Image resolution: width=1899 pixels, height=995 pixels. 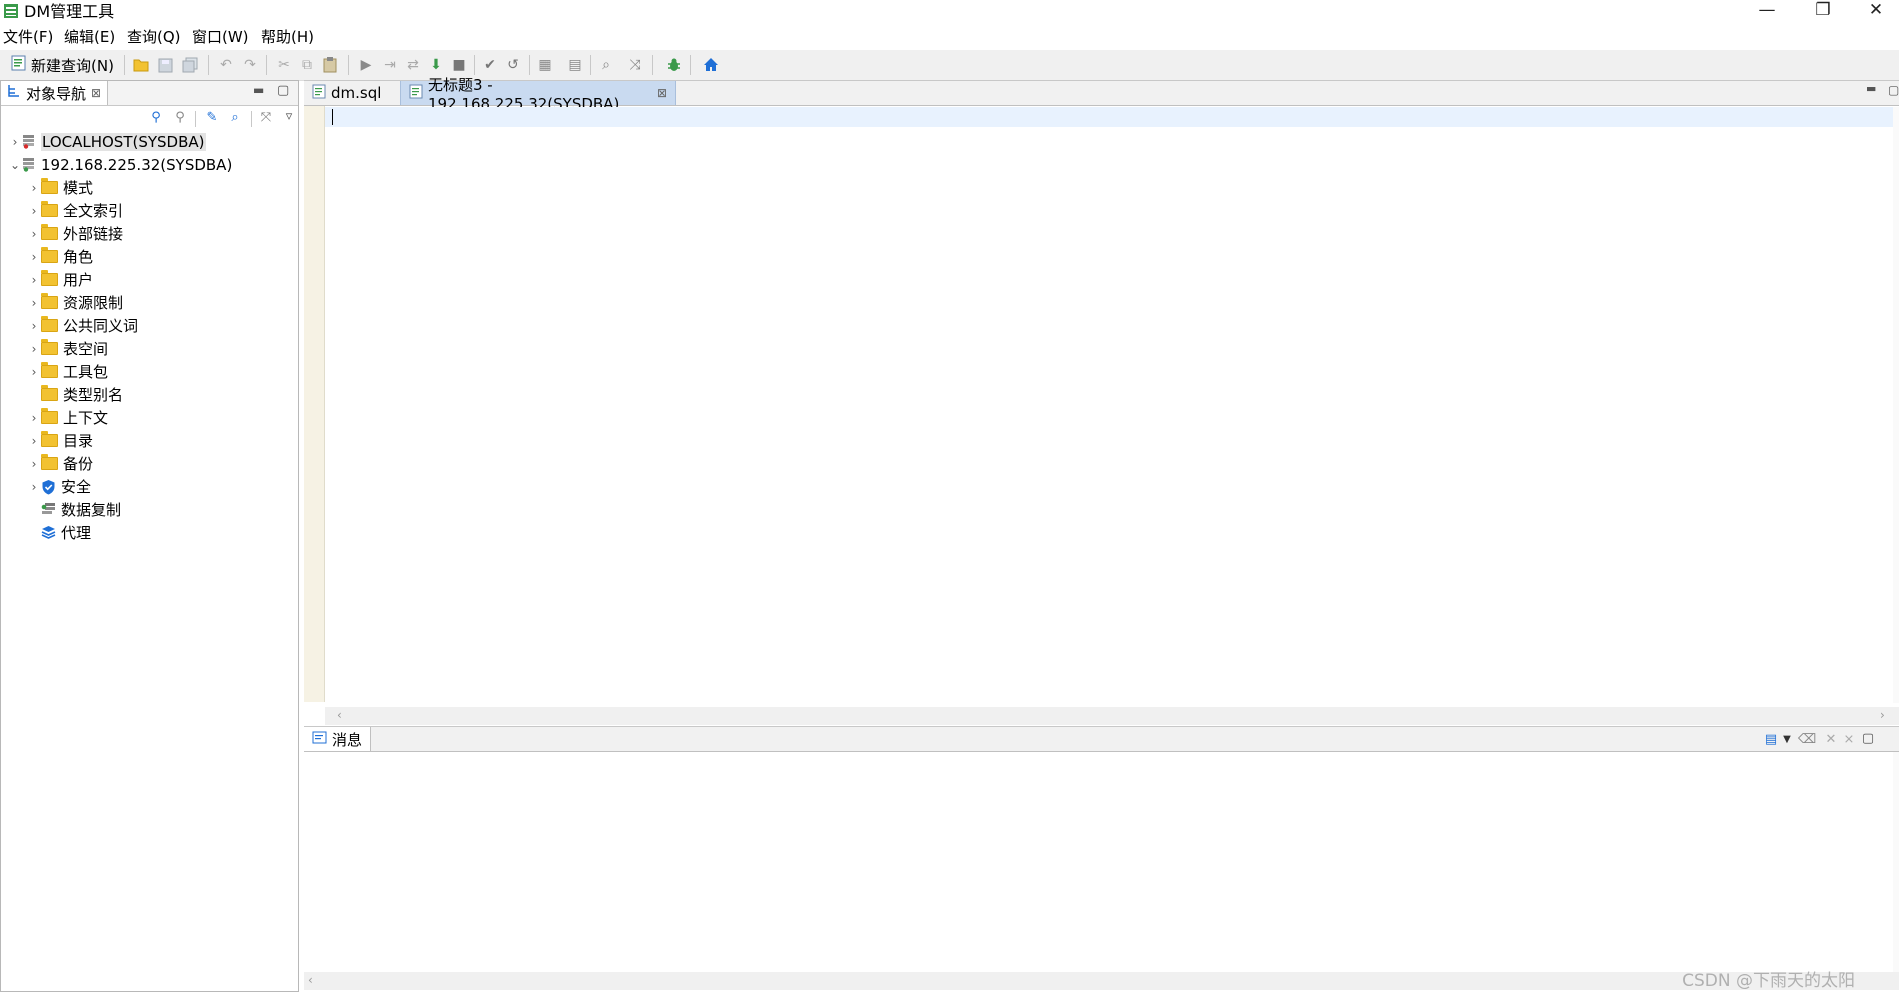 I want to click on execute-to-file-button: ⬇, so click(x=436, y=65).